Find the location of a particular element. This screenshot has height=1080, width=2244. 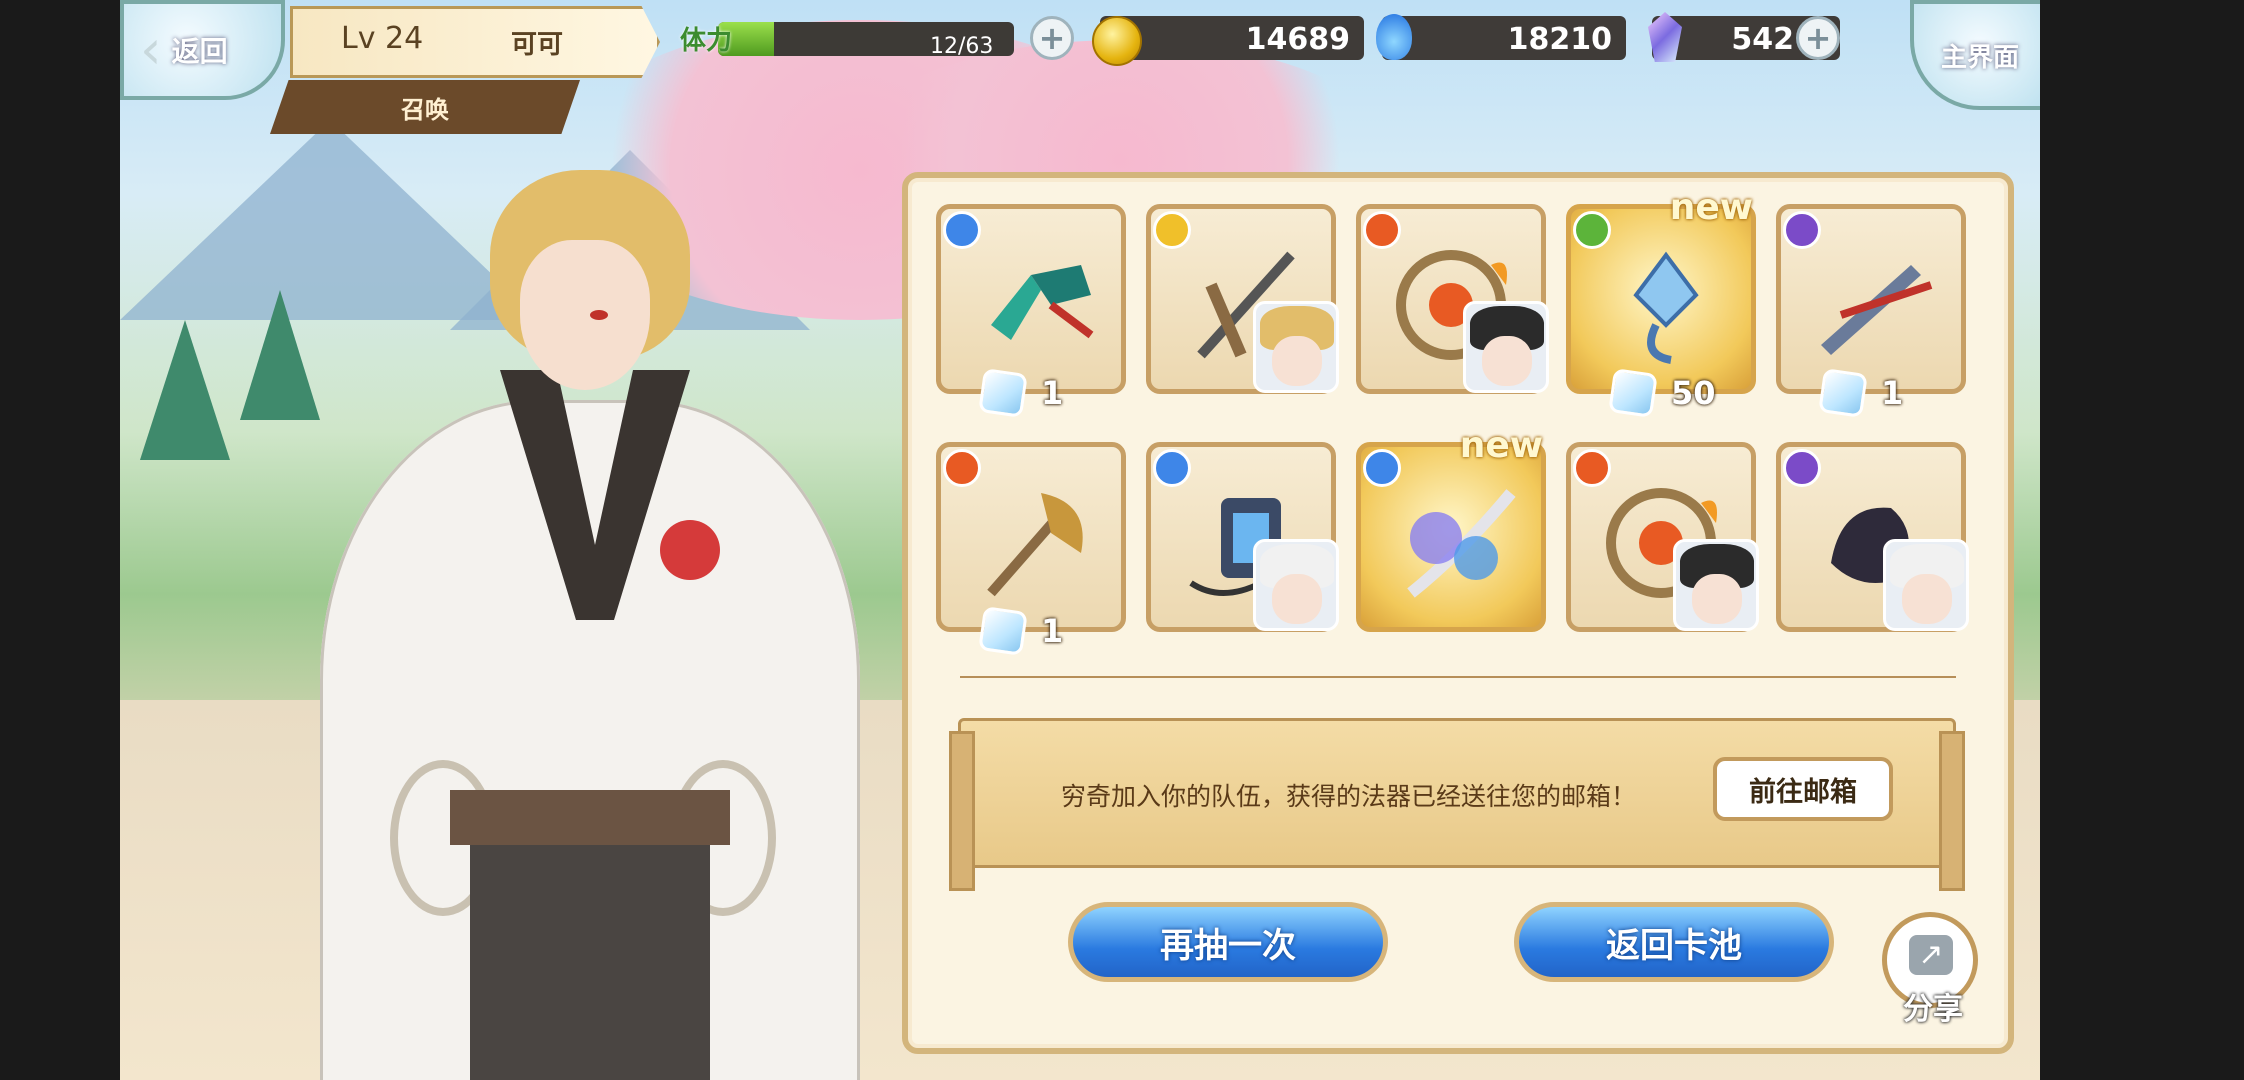

twin-blade-icon is located at coordinates (1877, 310).